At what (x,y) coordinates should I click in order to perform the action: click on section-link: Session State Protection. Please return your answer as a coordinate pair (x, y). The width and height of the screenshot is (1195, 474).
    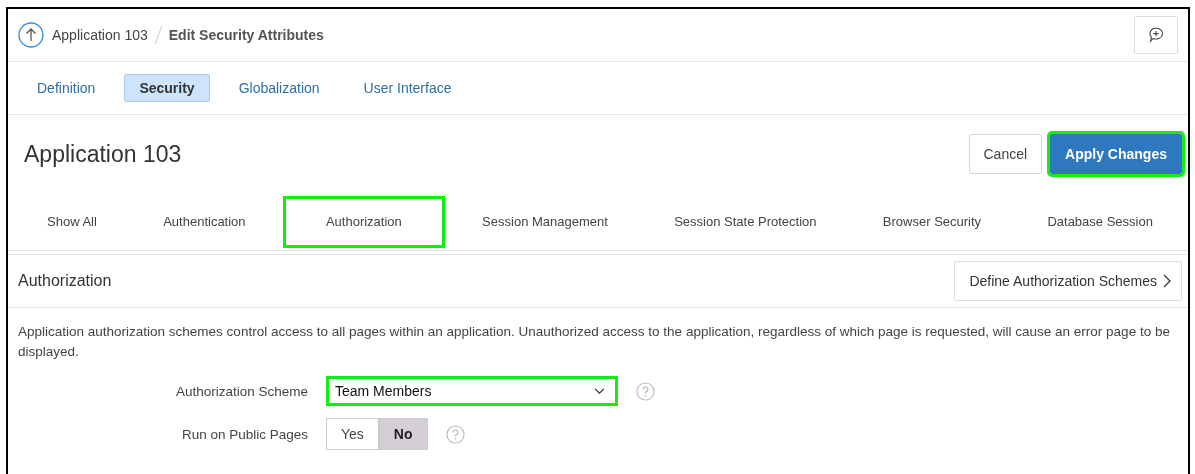
    Looking at the image, I should click on (745, 221).